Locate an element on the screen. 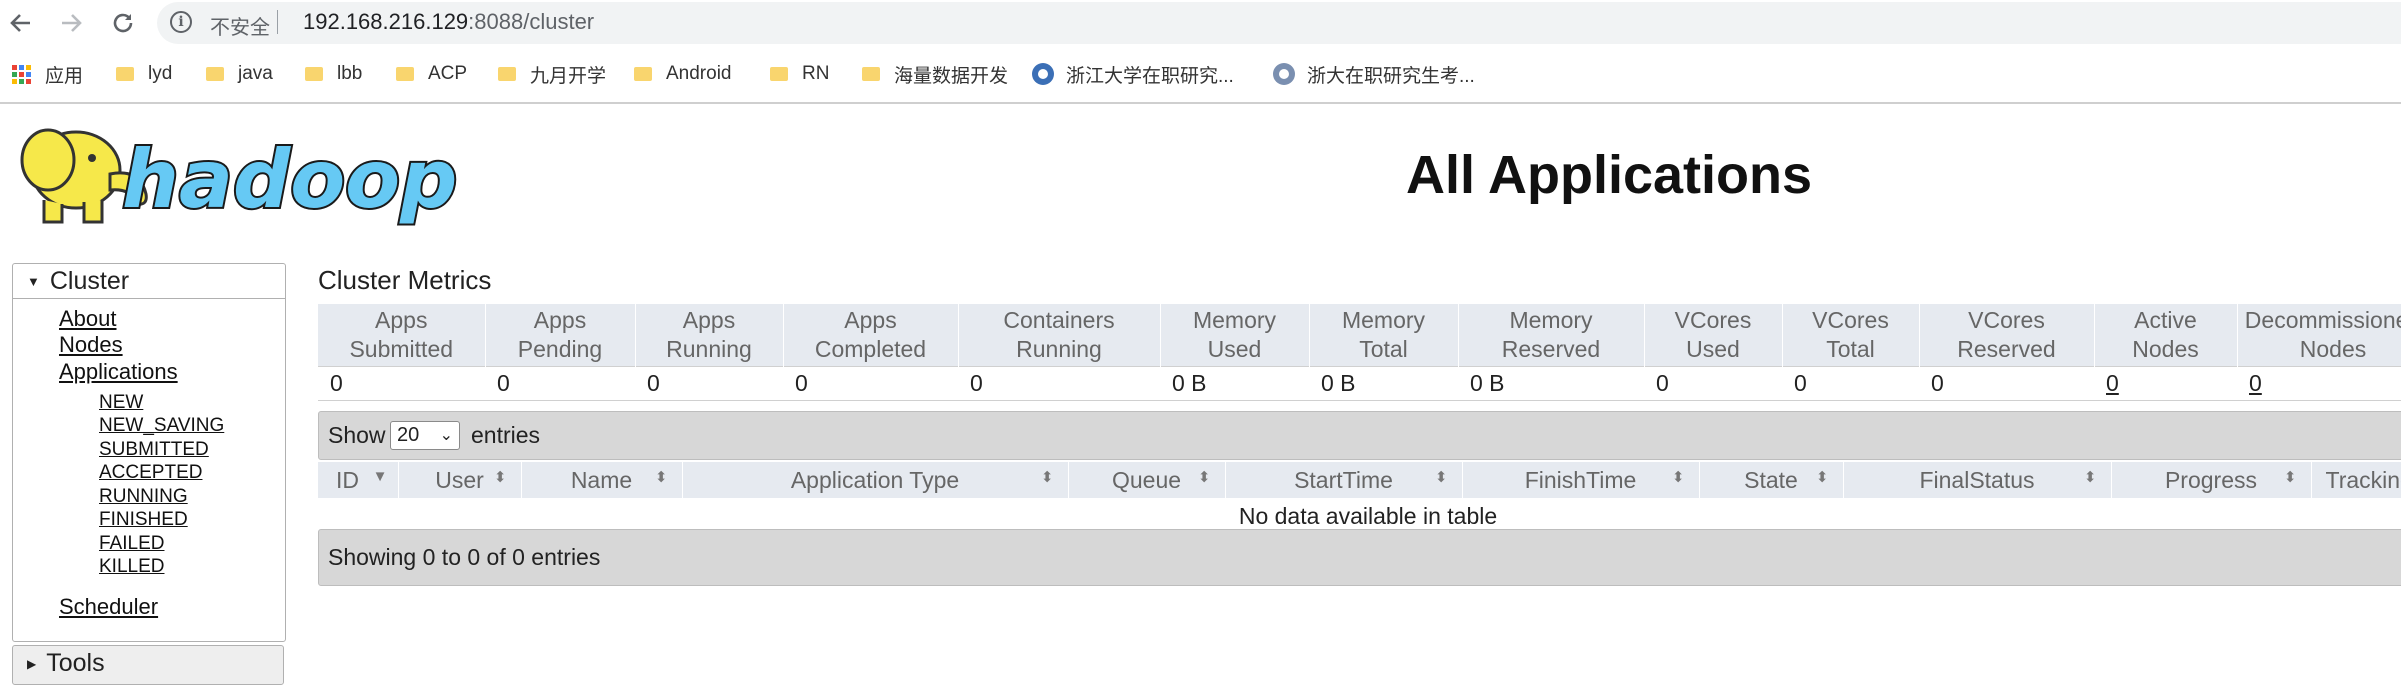 This screenshot has height=685, width=2401. sort-desc-icon: ▼ is located at coordinates (380, 476).